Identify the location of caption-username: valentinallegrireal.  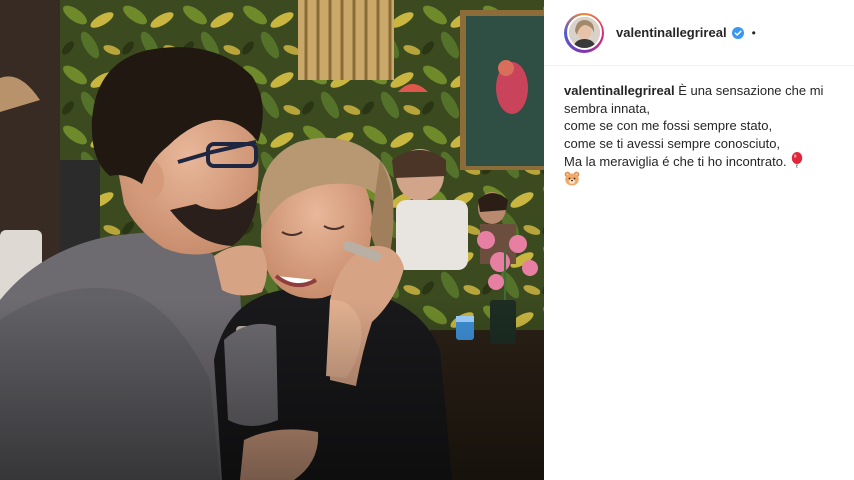
(619, 90).